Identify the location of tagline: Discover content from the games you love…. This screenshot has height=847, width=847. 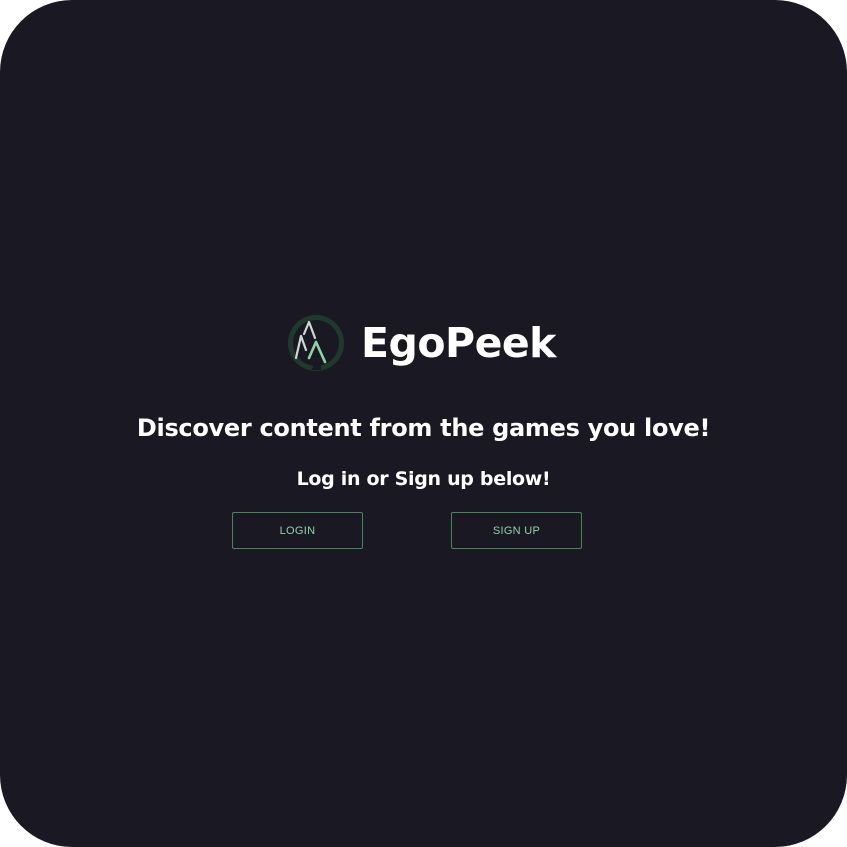
(423, 428).